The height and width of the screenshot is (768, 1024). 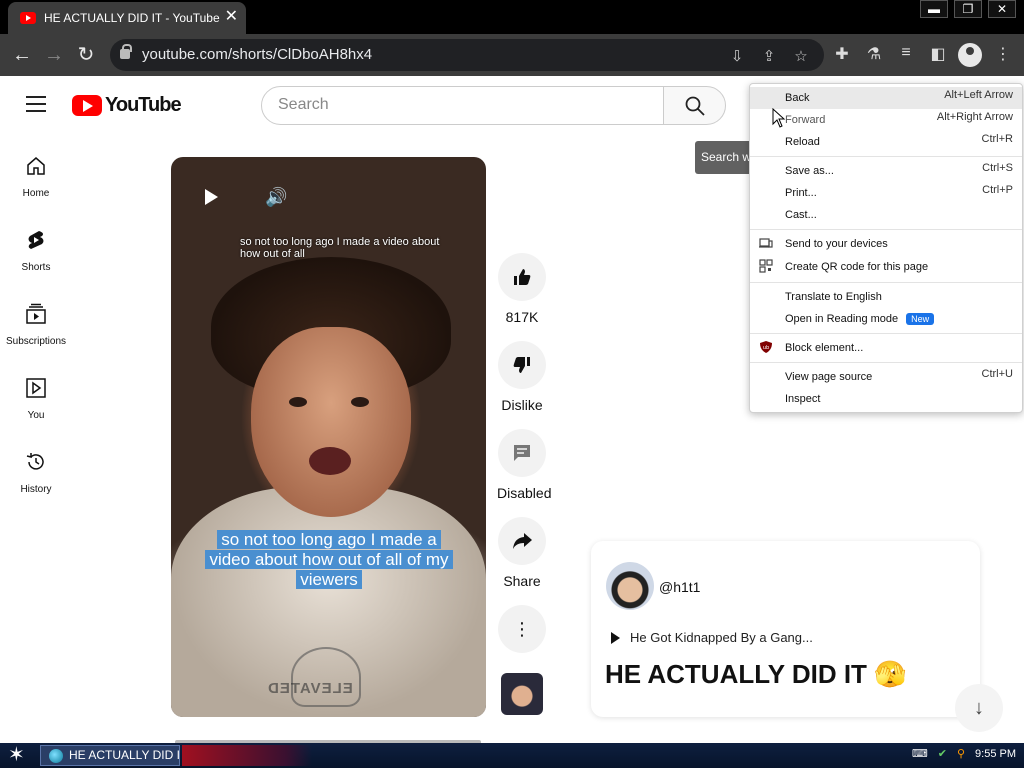 I want to click on reload-icon: ↻, so click(x=86, y=55).